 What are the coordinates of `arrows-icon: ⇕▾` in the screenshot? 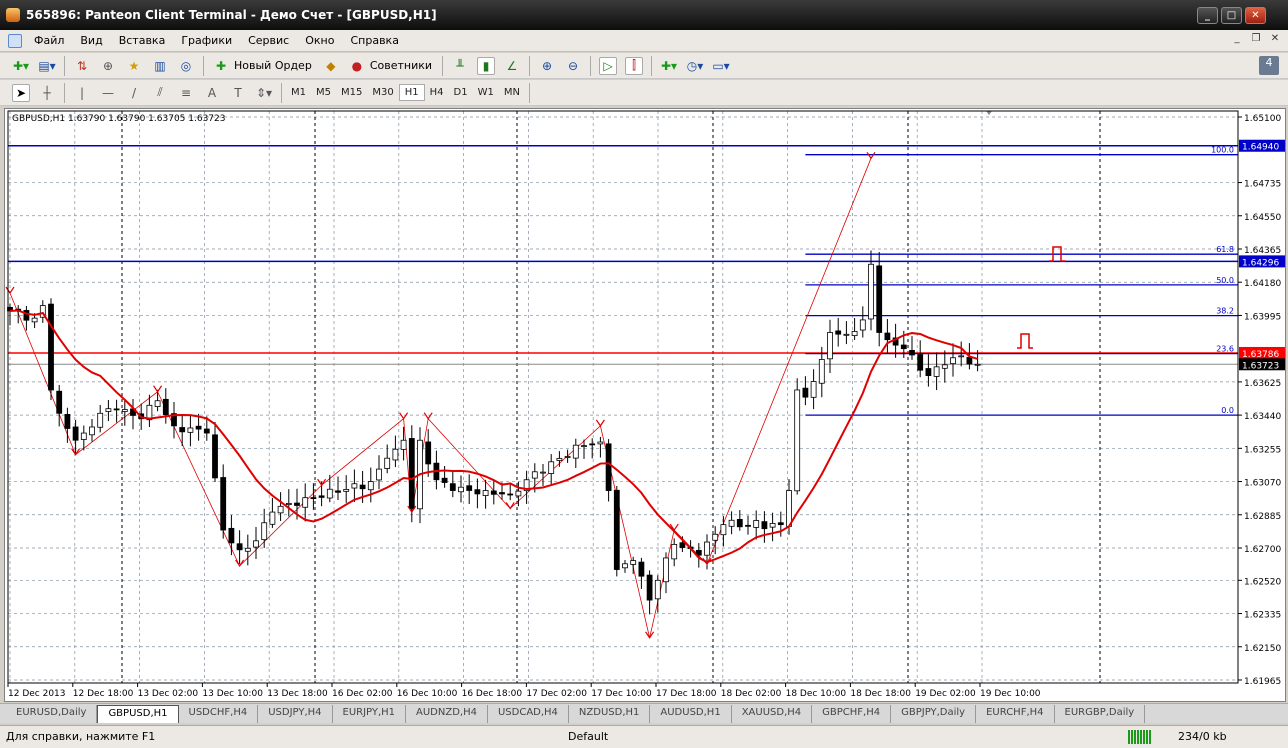 It's located at (264, 93).